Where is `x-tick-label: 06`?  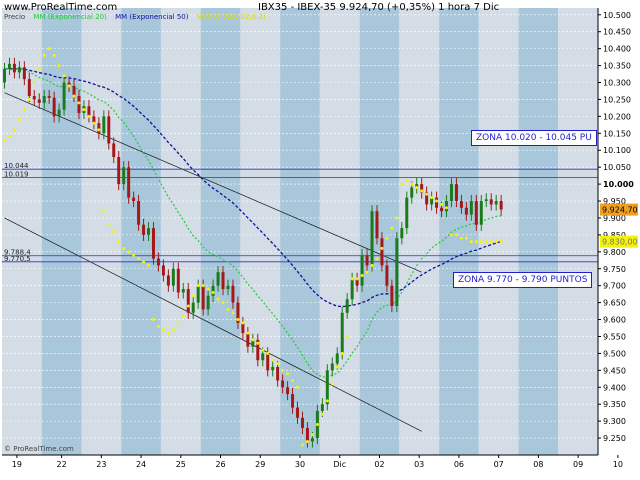 x-tick-label: 06 is located at coordinates (459, 464).